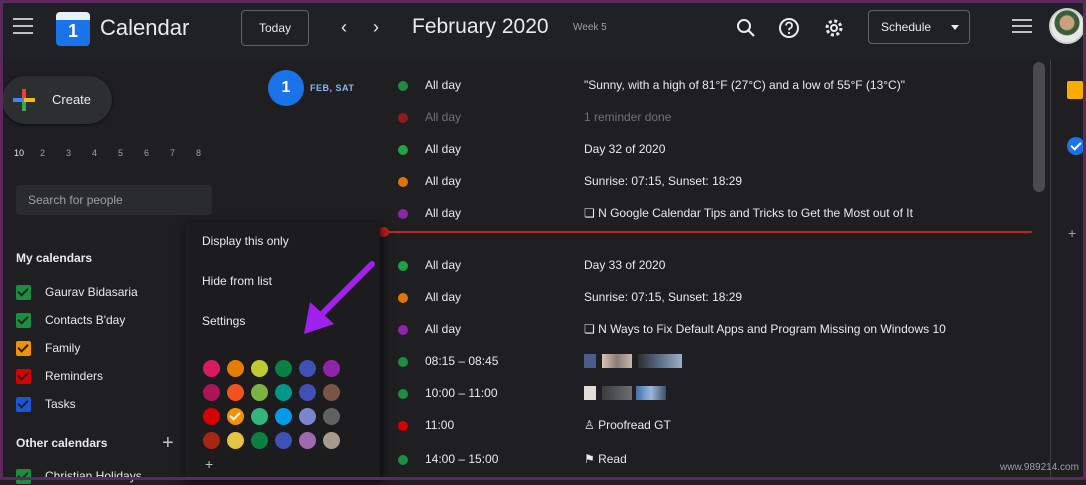 This screenshot has width=1086, height=485. Describe the element at coordinates (286, 88) in the screenshot. I see `day-number: 1` at that location.